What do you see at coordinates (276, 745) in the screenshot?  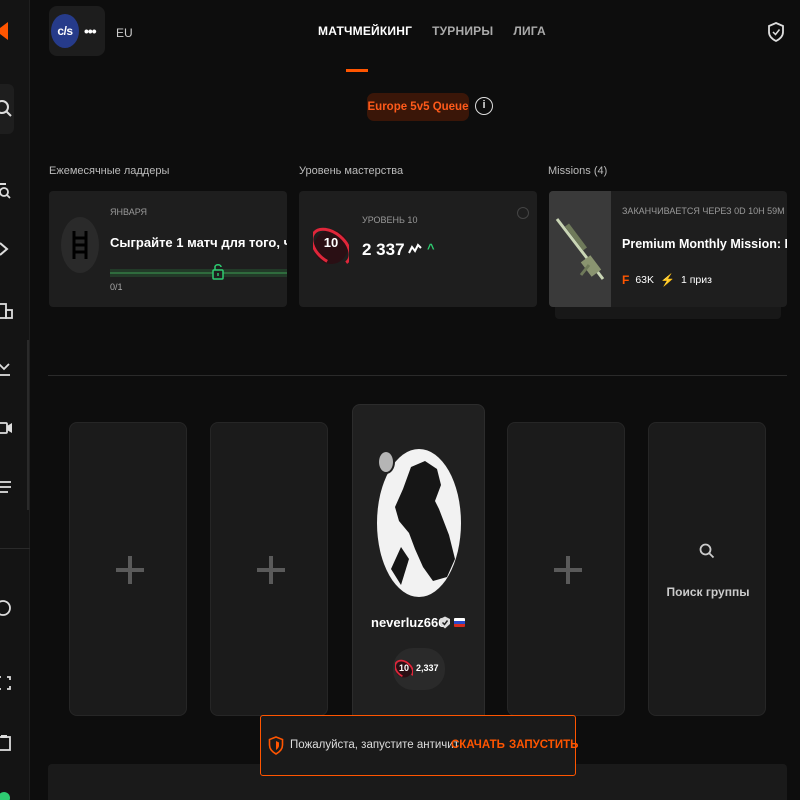 I see `anticheat-shield-icon` at bounding box center [276, 745].